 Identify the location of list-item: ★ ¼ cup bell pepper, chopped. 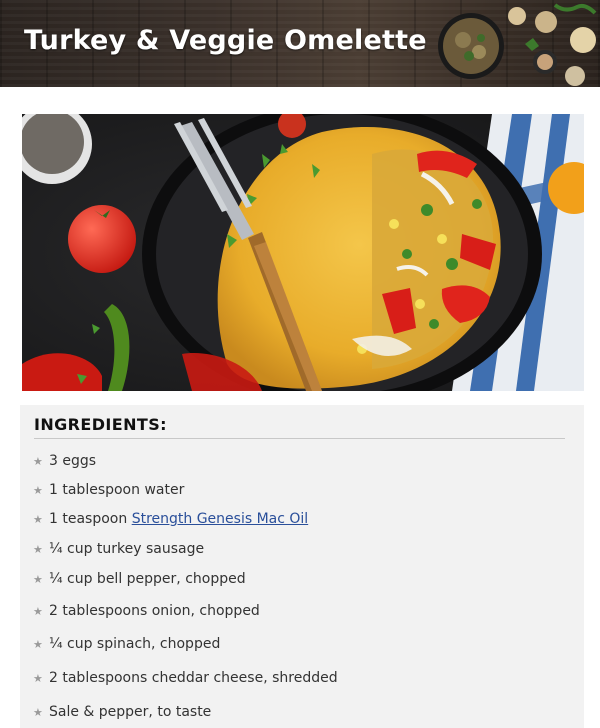
(139, 579).